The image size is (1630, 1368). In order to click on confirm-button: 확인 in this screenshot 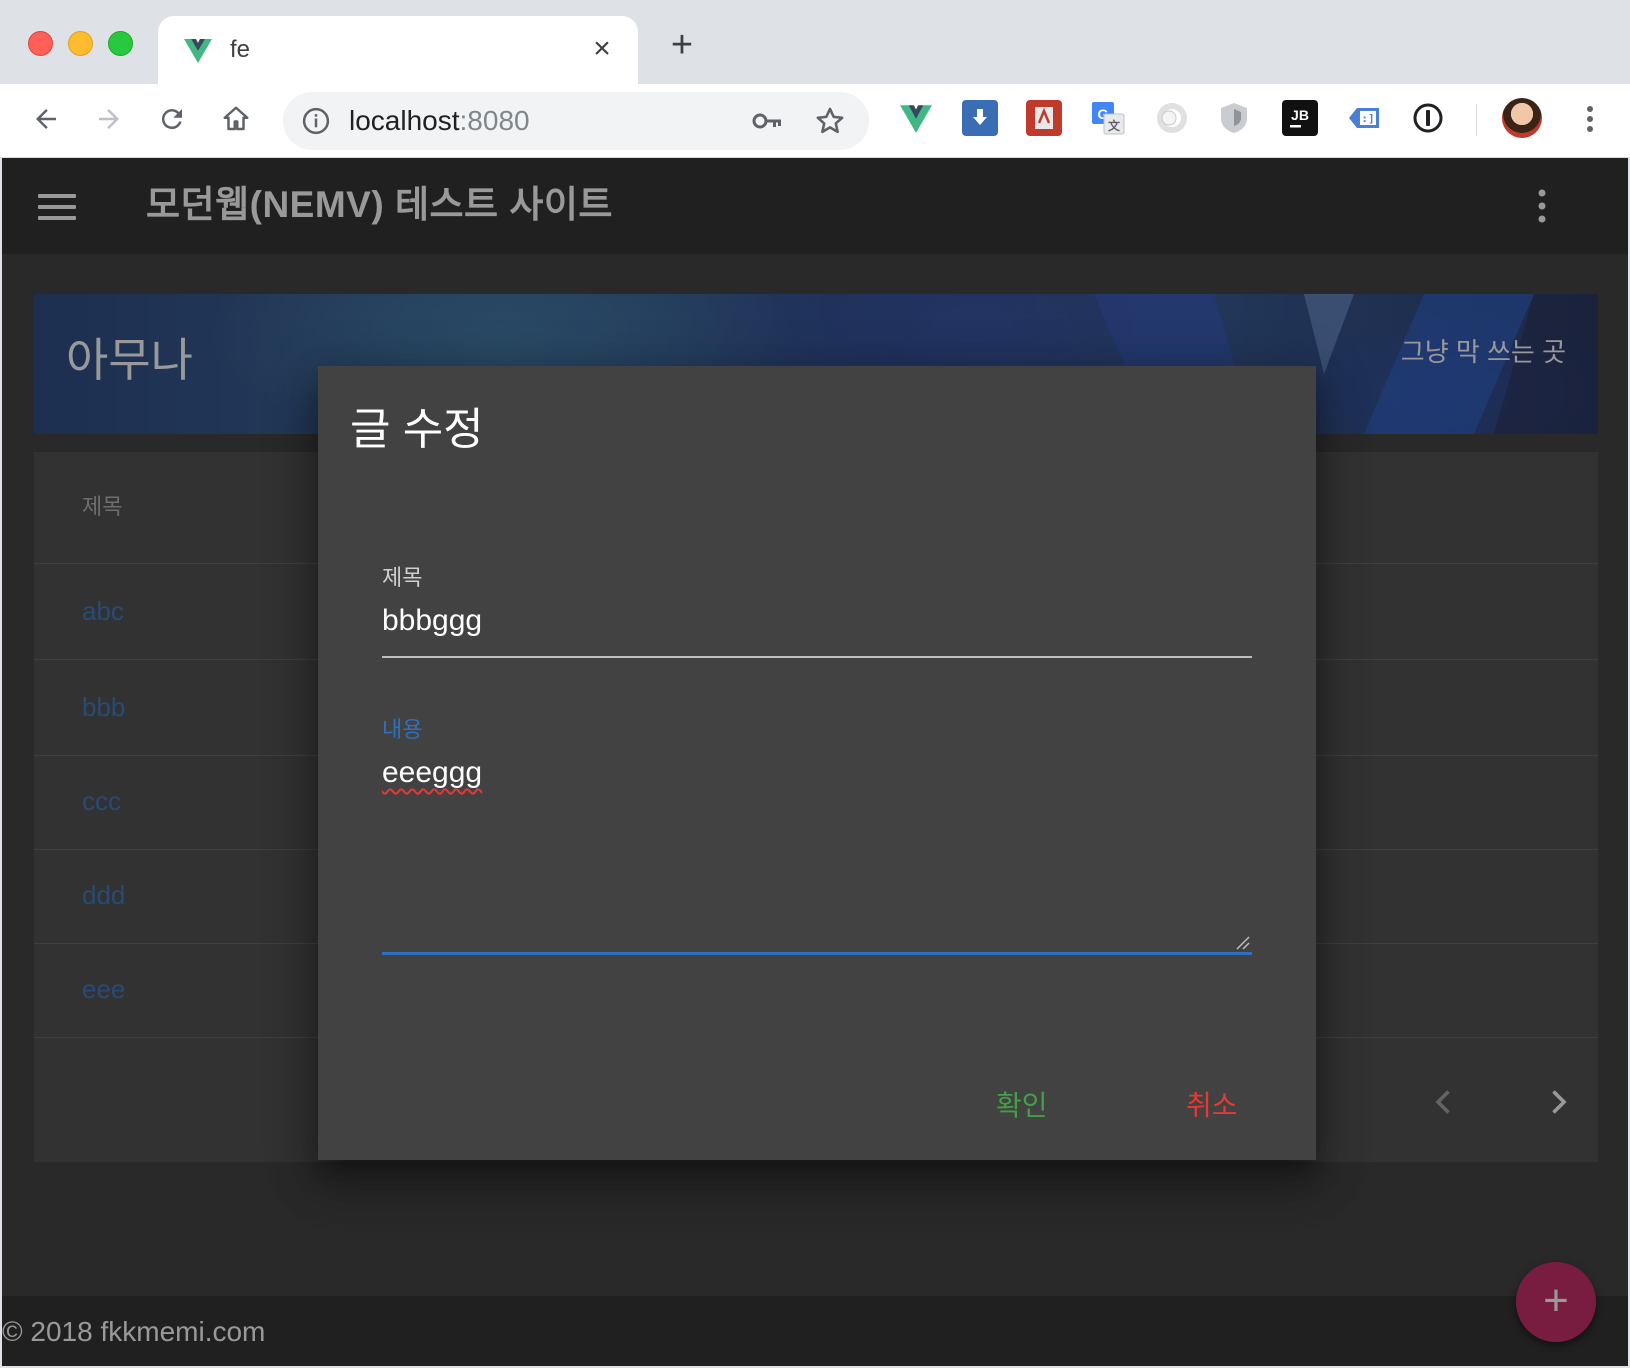, I will do `click(1022, 1106)`.